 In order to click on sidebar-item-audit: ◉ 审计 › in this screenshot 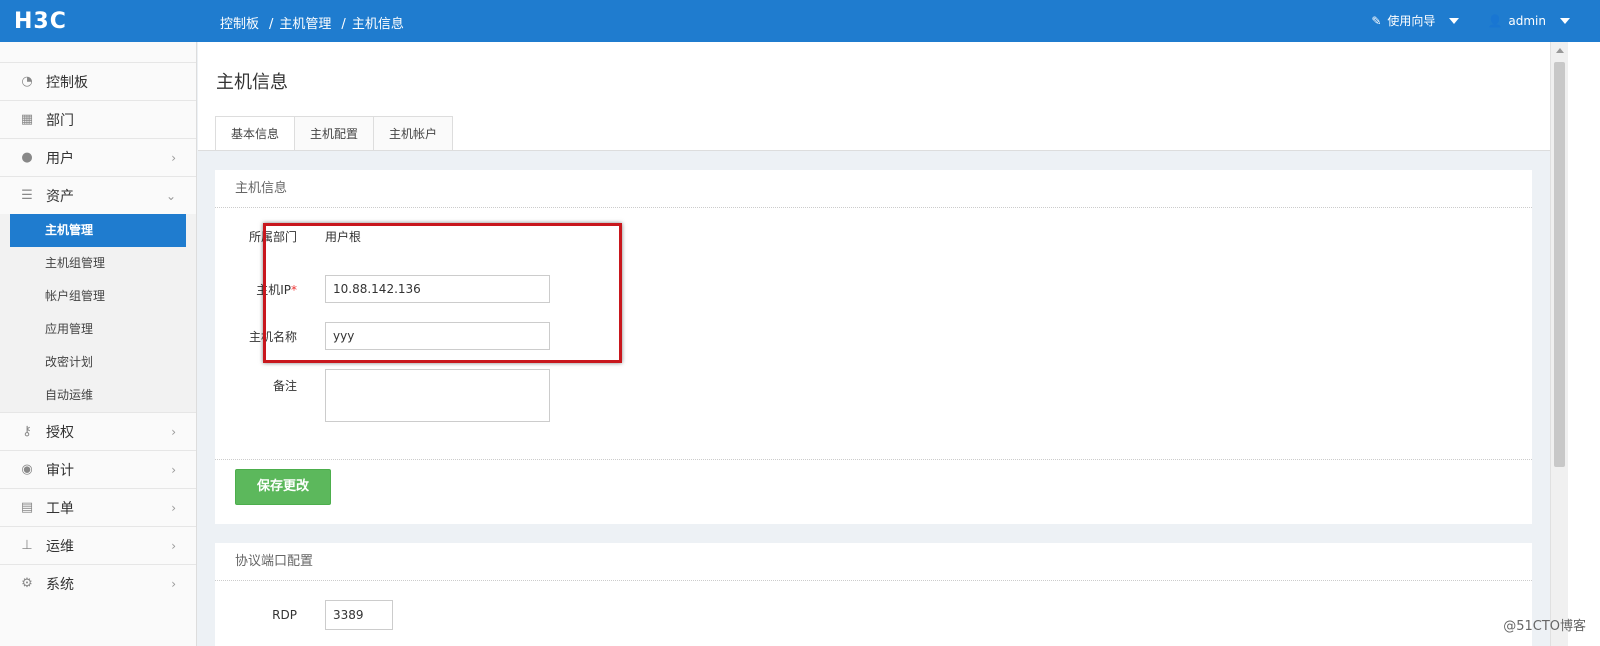, I will do `click(98, 469)`.